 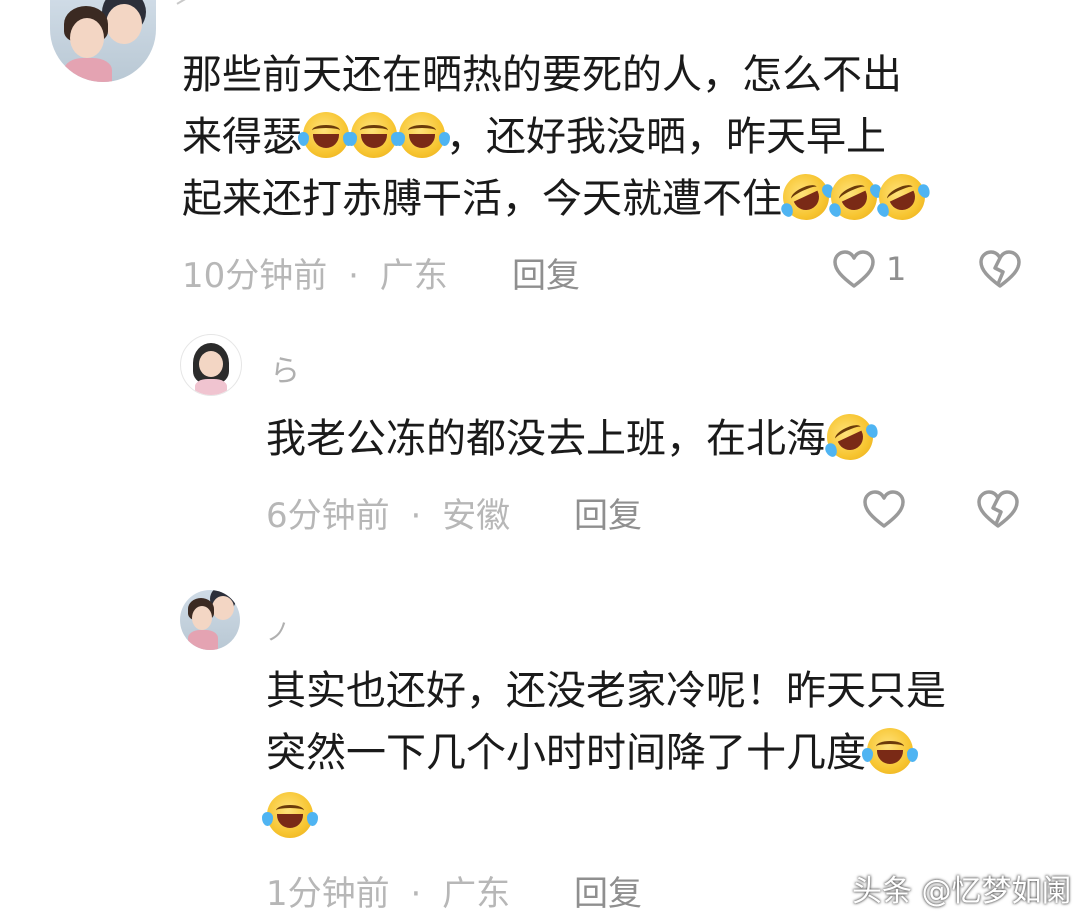 I want to click on comment-time: 10分钟前, so click(x=255, y=276).